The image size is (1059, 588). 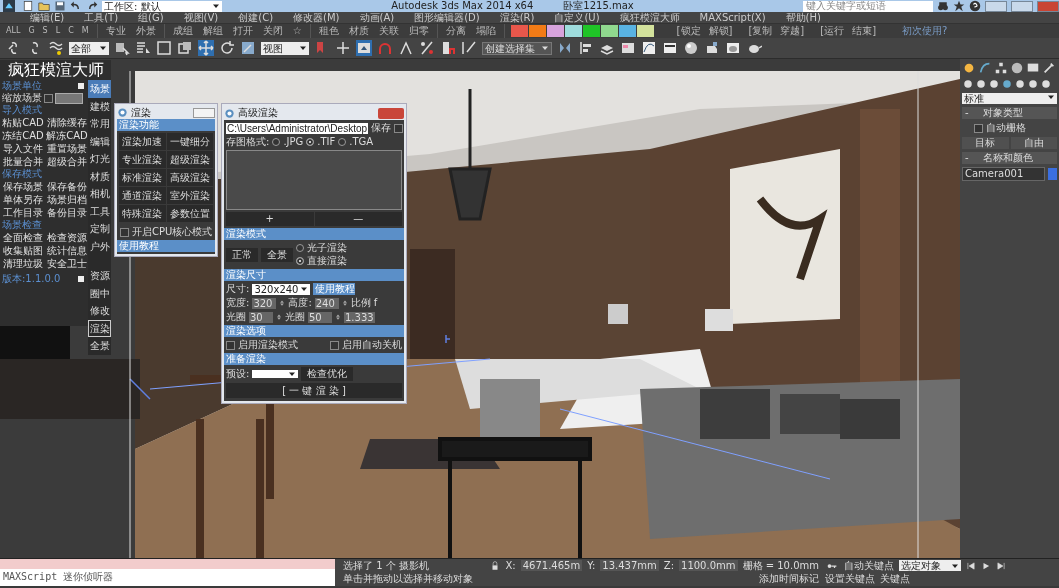 What do you see at coordinates (67, 122) in the screenshot?
I see `panel-button: 清除缓存` at bounding box center [67, 122].